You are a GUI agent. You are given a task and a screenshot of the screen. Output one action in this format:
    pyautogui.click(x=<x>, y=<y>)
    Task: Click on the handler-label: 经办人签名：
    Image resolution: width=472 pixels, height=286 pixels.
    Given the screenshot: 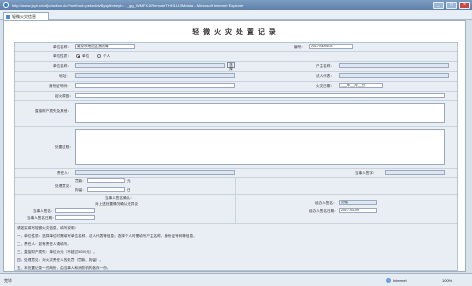 What is the action you would take?
    pyautogui.click(x=326, y=203)
    